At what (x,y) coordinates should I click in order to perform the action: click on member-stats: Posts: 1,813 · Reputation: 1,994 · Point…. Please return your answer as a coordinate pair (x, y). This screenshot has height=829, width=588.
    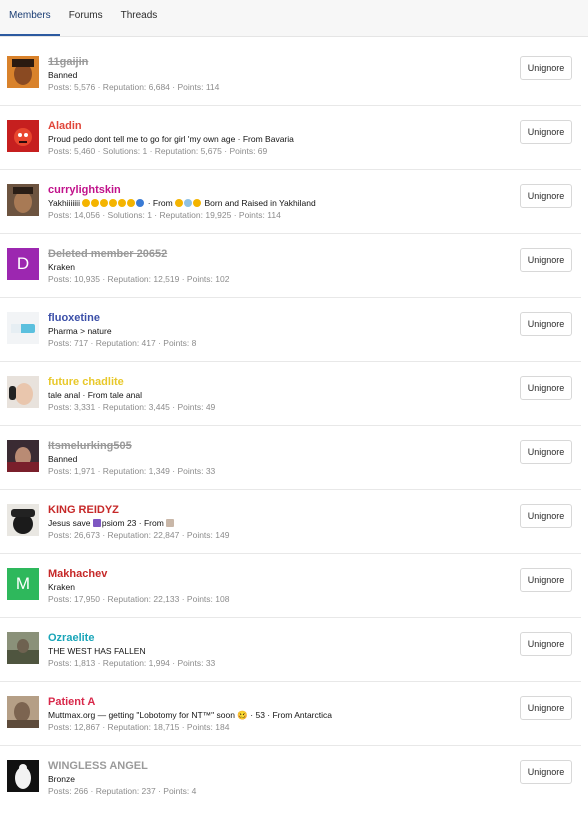
    Looking at the image, I should click on (132, 663).